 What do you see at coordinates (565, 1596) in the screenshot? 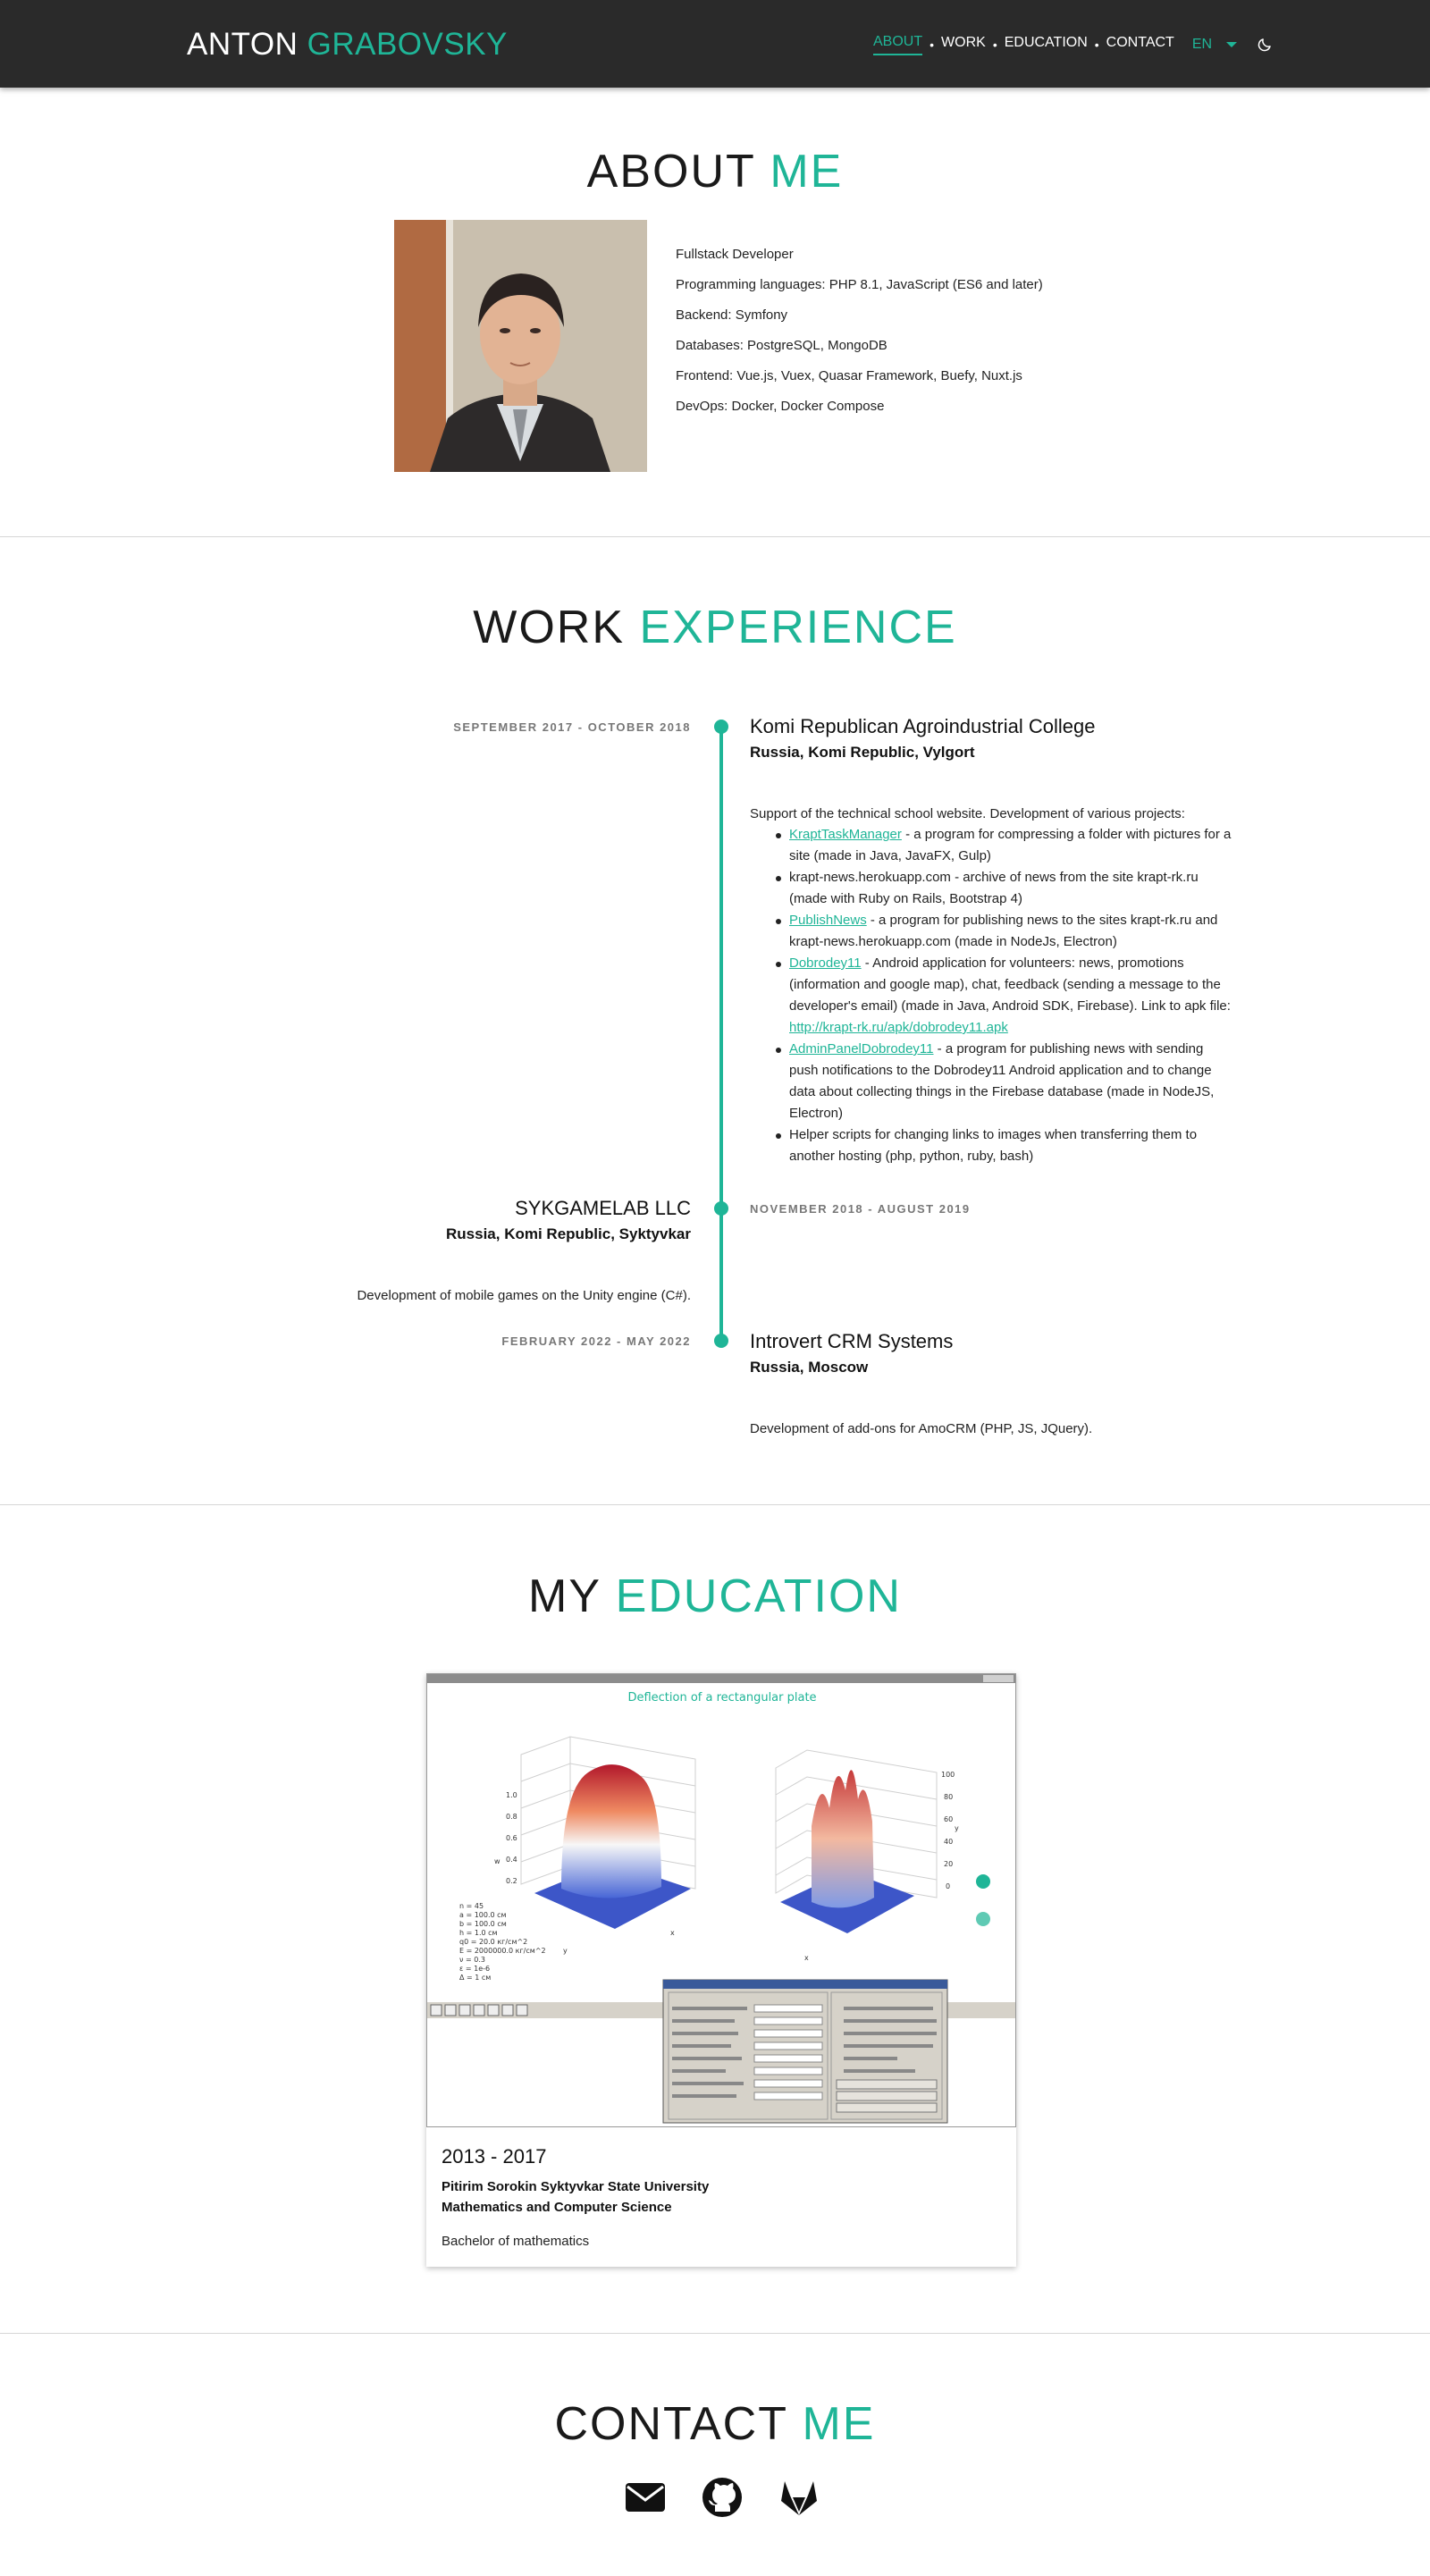
I see `education-title-word: MY` at bounding box center [565, 1596].